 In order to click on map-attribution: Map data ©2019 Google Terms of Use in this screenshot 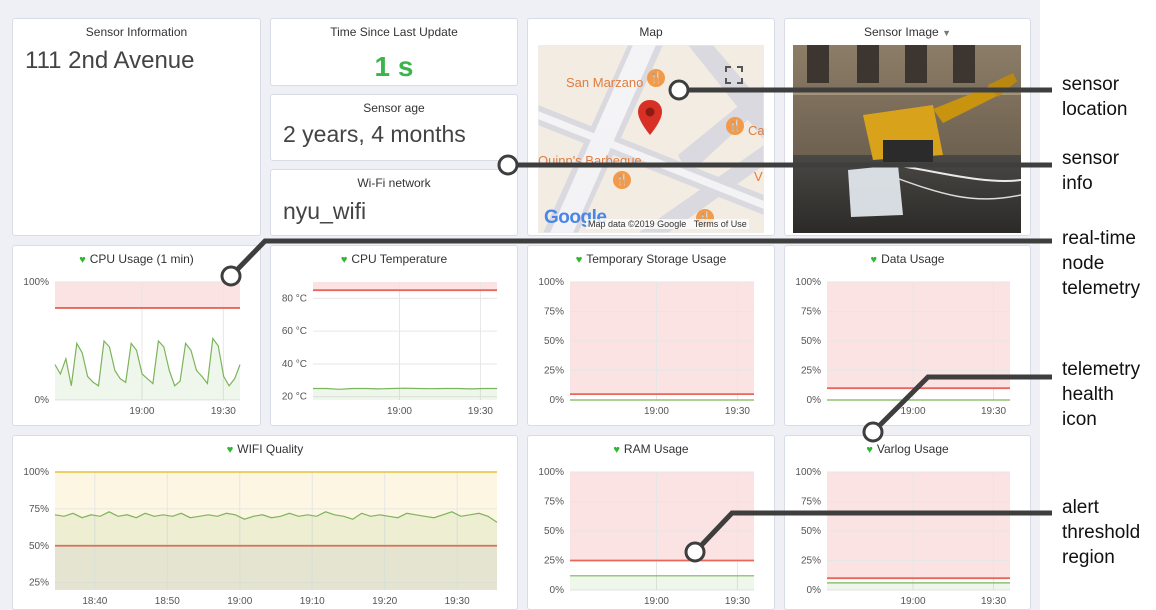, I will do `click(667, 224)`.